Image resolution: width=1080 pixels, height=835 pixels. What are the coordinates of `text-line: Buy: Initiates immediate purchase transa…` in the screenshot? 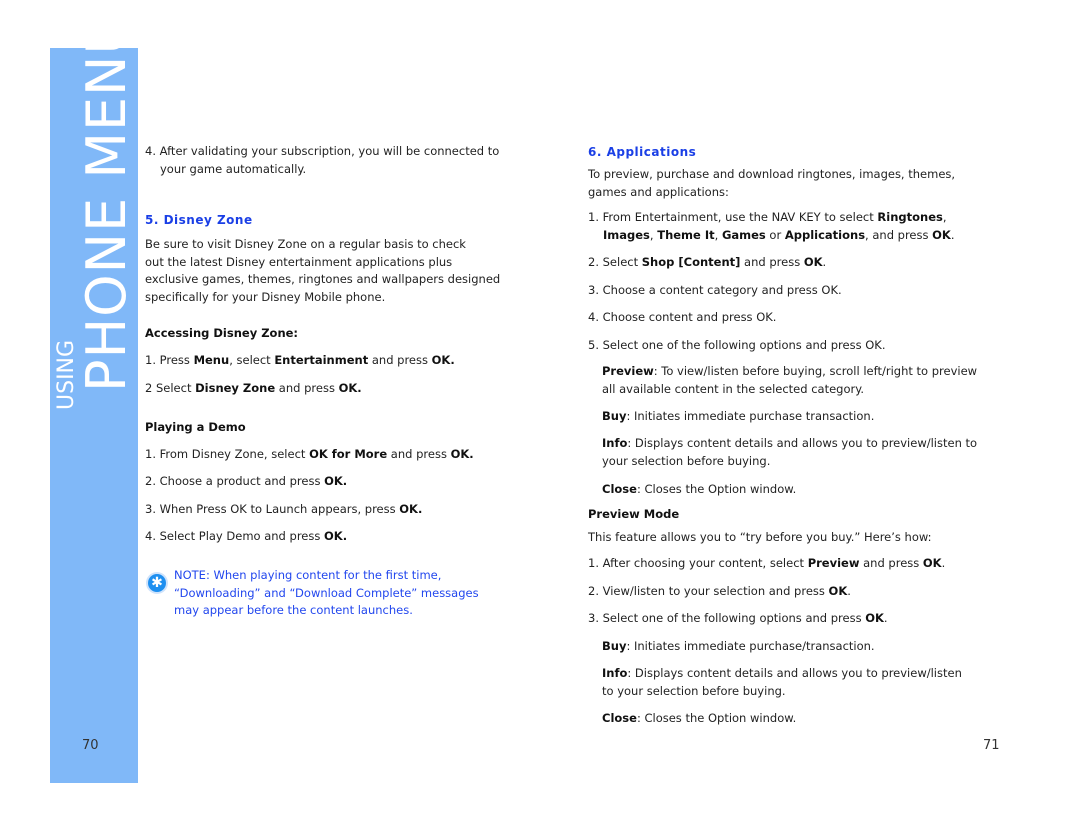 It's located at (738, 417).